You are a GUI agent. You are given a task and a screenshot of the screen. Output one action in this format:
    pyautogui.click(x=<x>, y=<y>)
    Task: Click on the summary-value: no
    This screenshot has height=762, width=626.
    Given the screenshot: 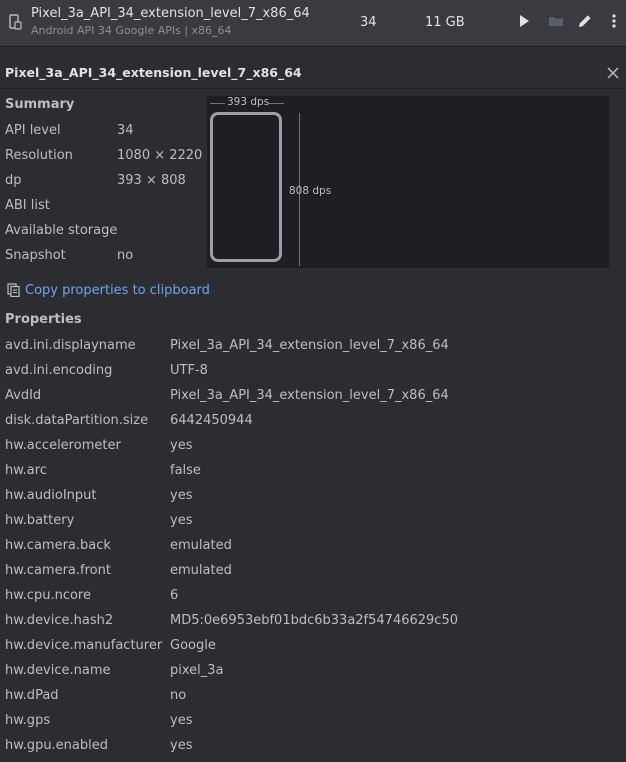 What is the action you would take?
    pyautogui.click(x=125, y=255)
    